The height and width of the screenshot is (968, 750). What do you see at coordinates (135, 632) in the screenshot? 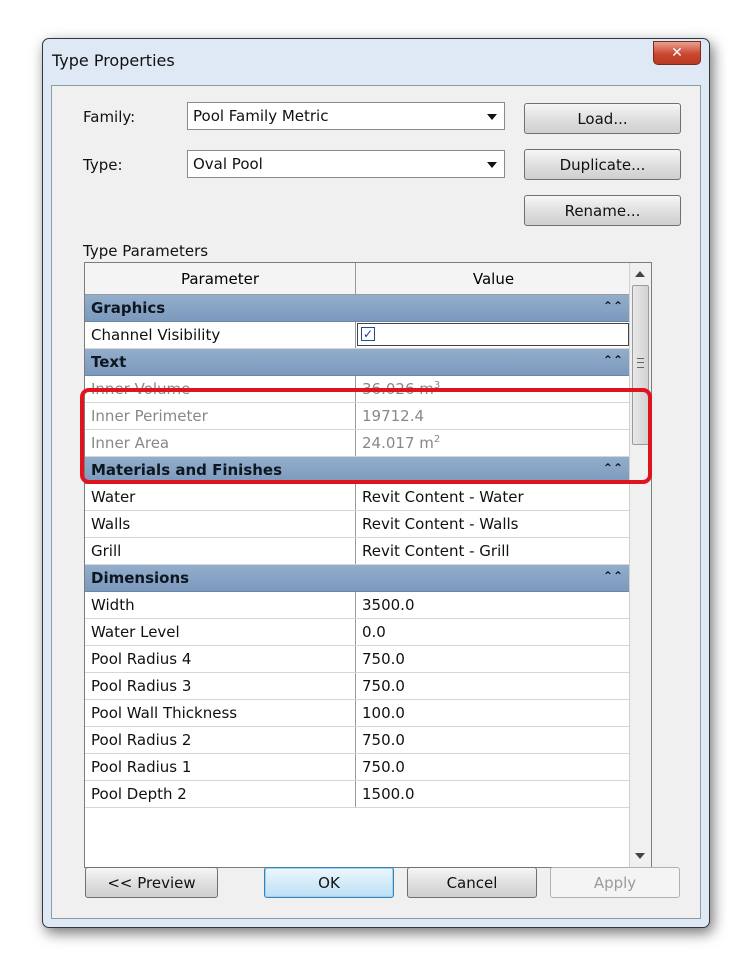
I see `param-name: Water Level` at bounding box center [135, 632].